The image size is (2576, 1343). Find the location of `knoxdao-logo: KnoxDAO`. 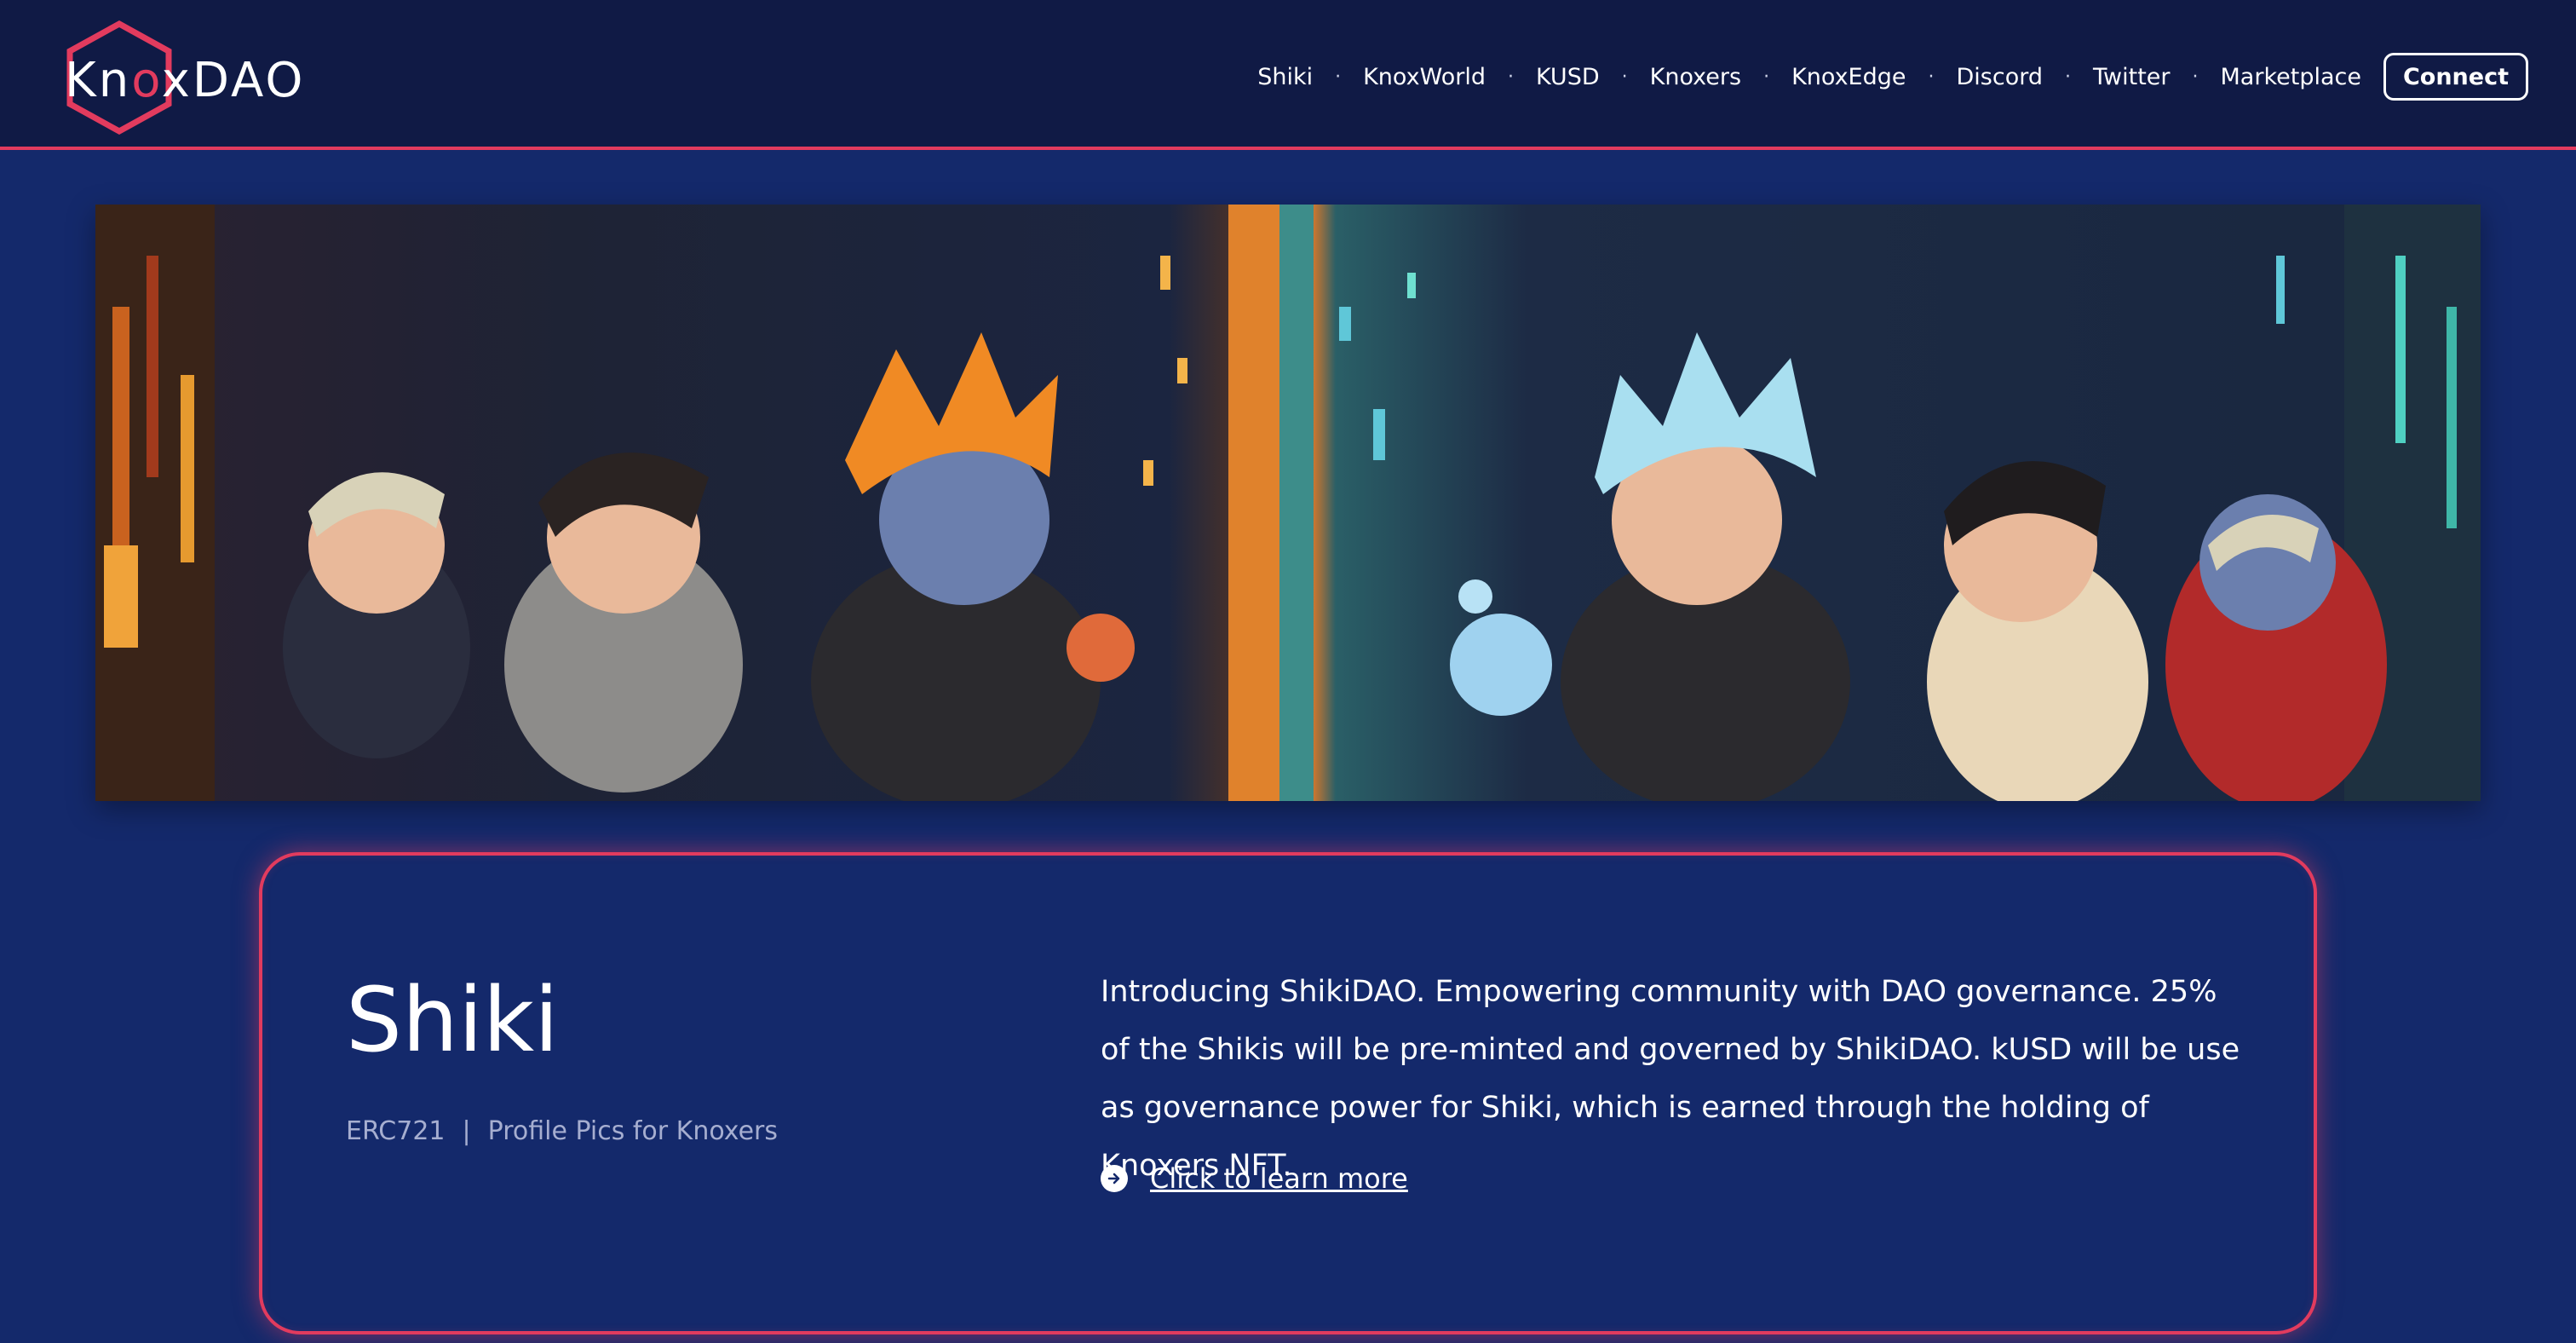

knoxdao-logo: KnoxDAO is located at coordinates (181, 77).